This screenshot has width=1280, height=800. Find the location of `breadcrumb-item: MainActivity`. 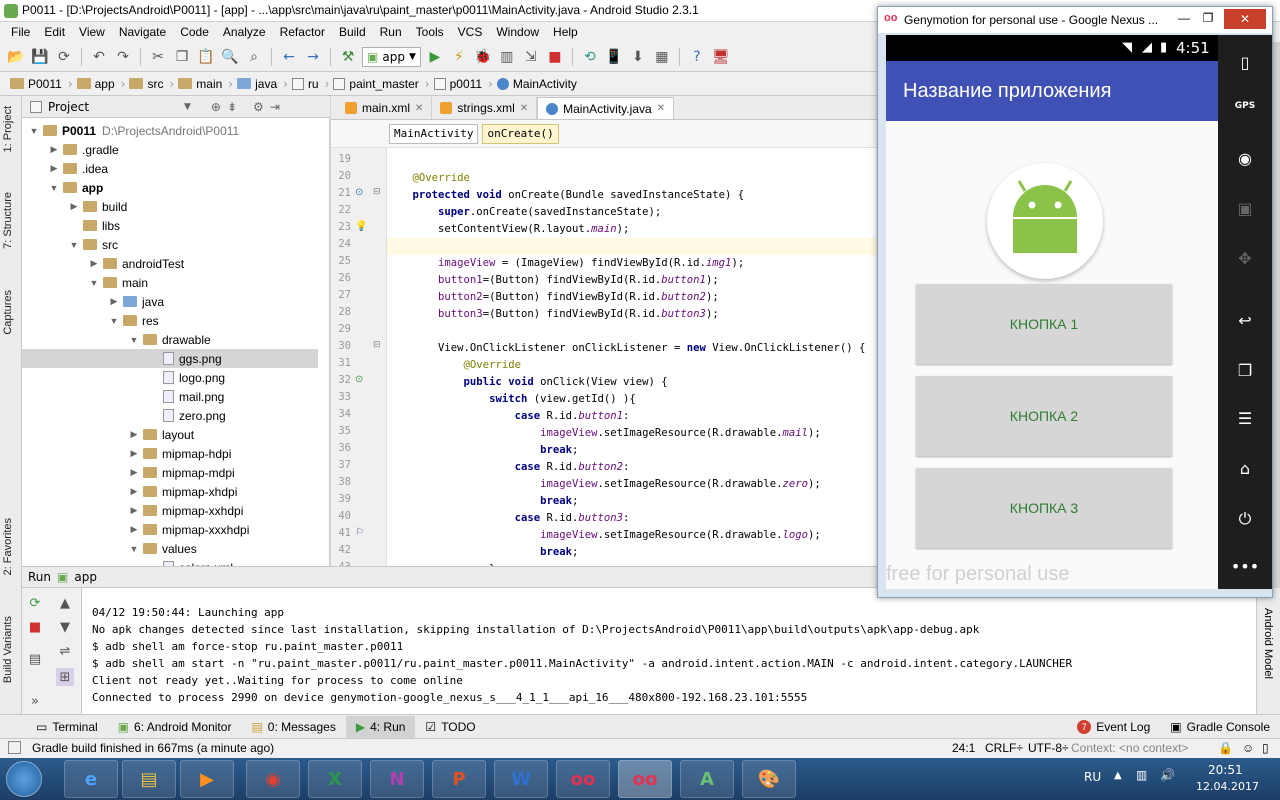

breadcrumb-item: MainActivity is located at coordinates (538, 84).